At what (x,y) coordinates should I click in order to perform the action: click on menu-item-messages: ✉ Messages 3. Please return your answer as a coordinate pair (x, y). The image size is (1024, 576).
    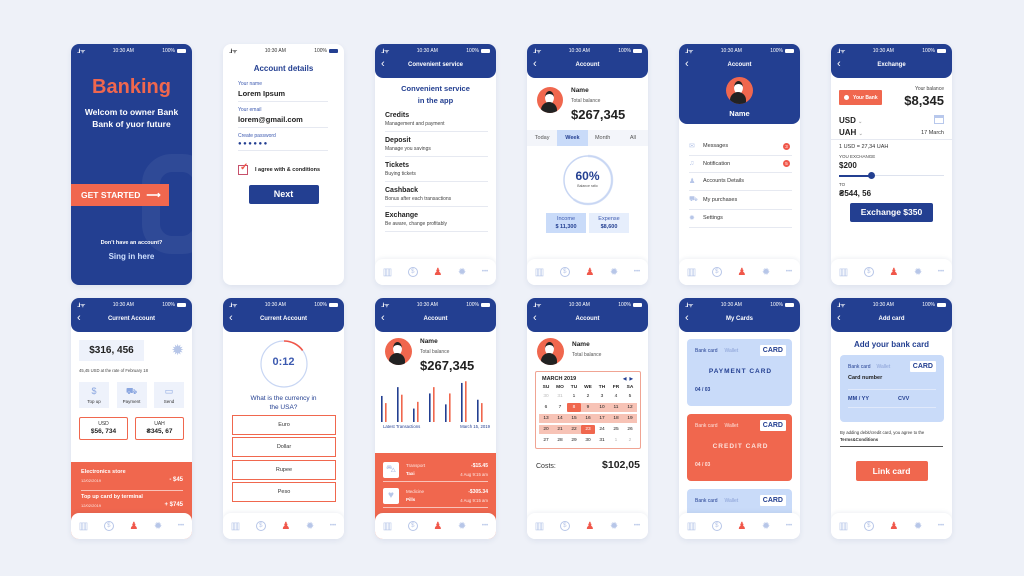
    Looking at the image, I should click on (740, 147).